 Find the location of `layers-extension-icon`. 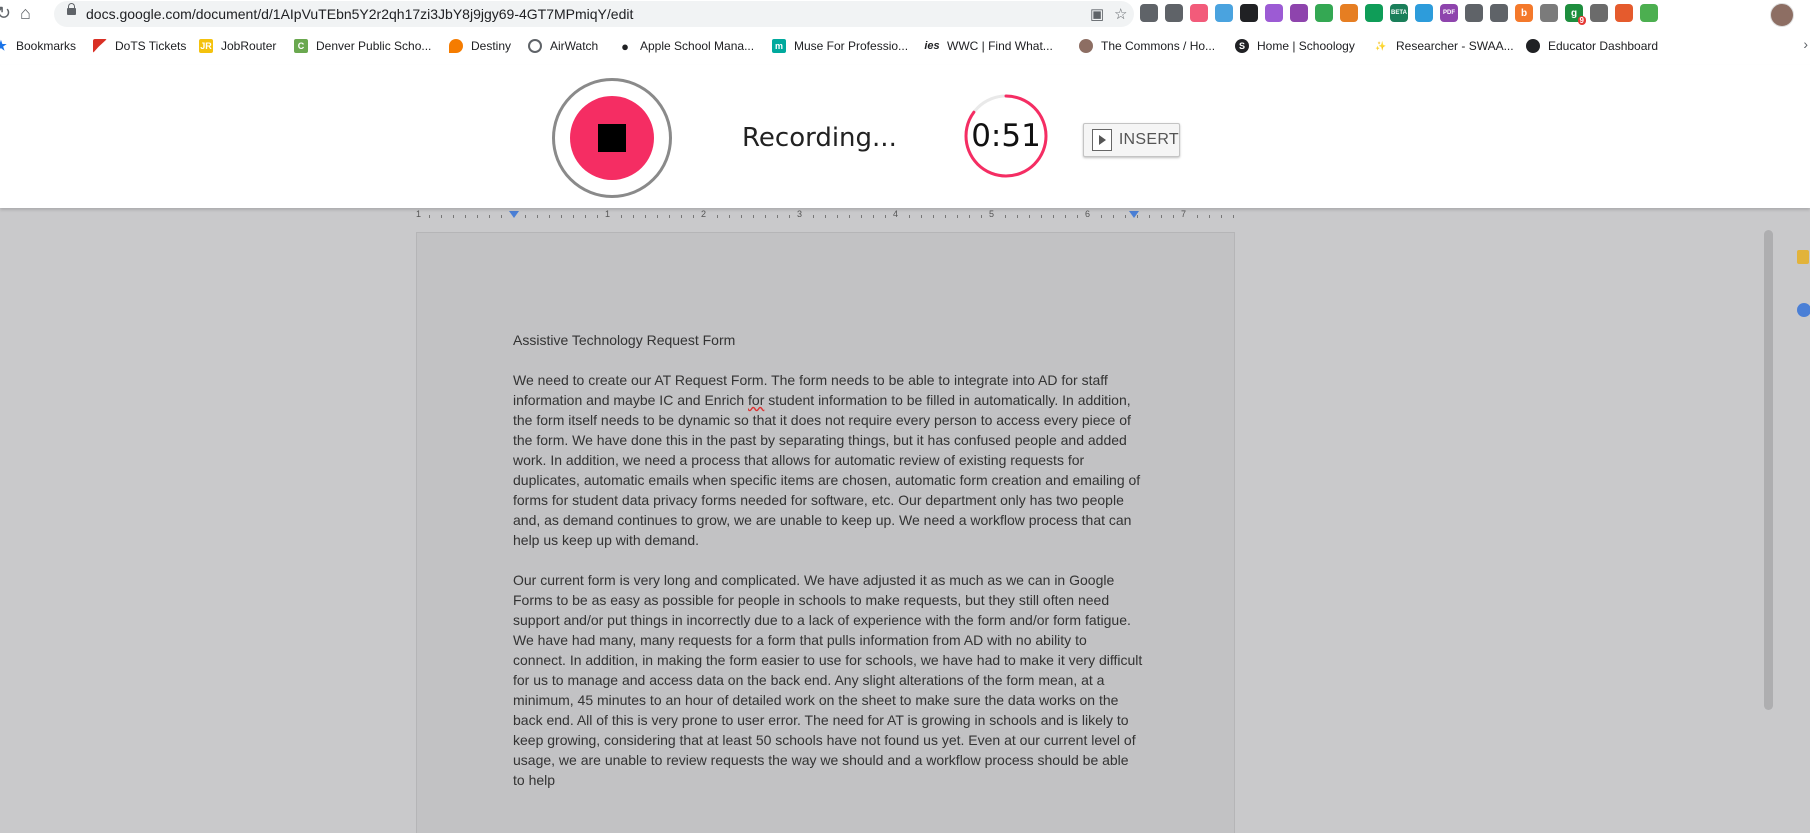

layers-extension-icon is located at coordinates (1249, 13).